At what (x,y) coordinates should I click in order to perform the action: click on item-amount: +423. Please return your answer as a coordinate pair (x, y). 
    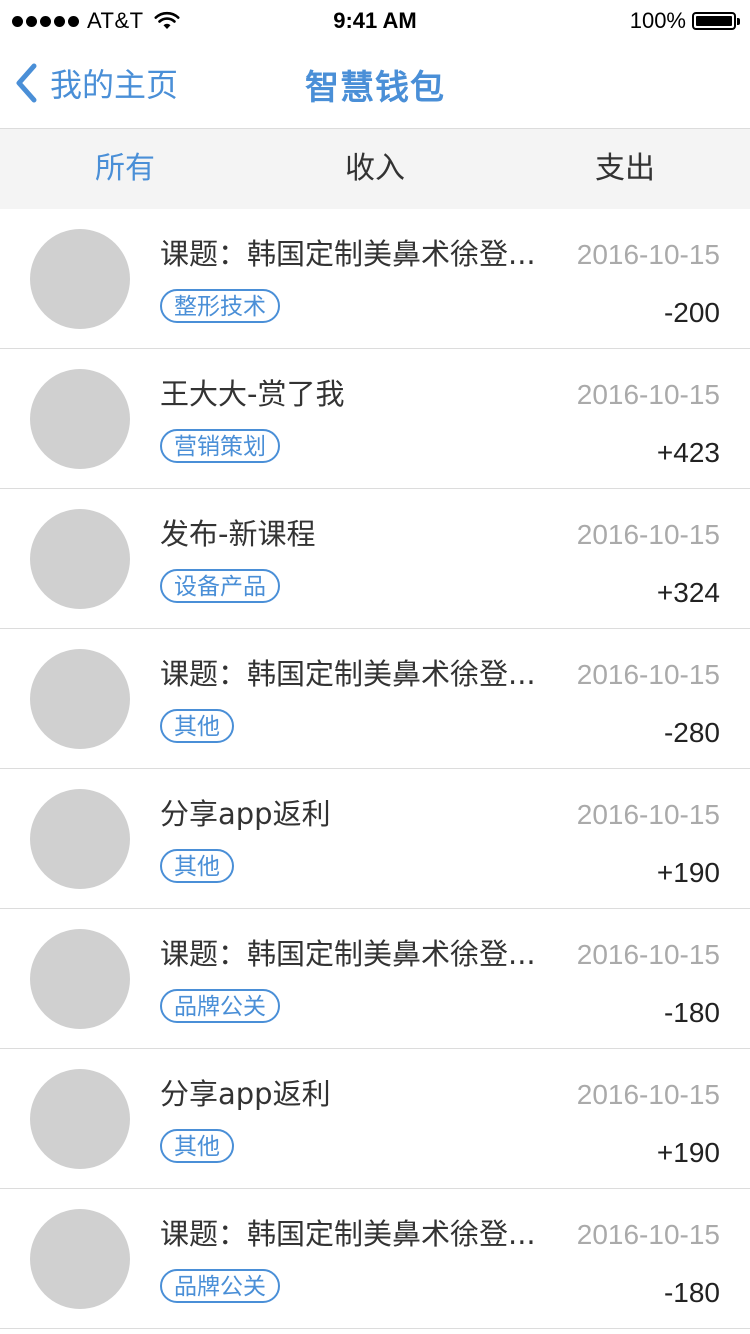
    Looking at the image, I should click on (688, 452).